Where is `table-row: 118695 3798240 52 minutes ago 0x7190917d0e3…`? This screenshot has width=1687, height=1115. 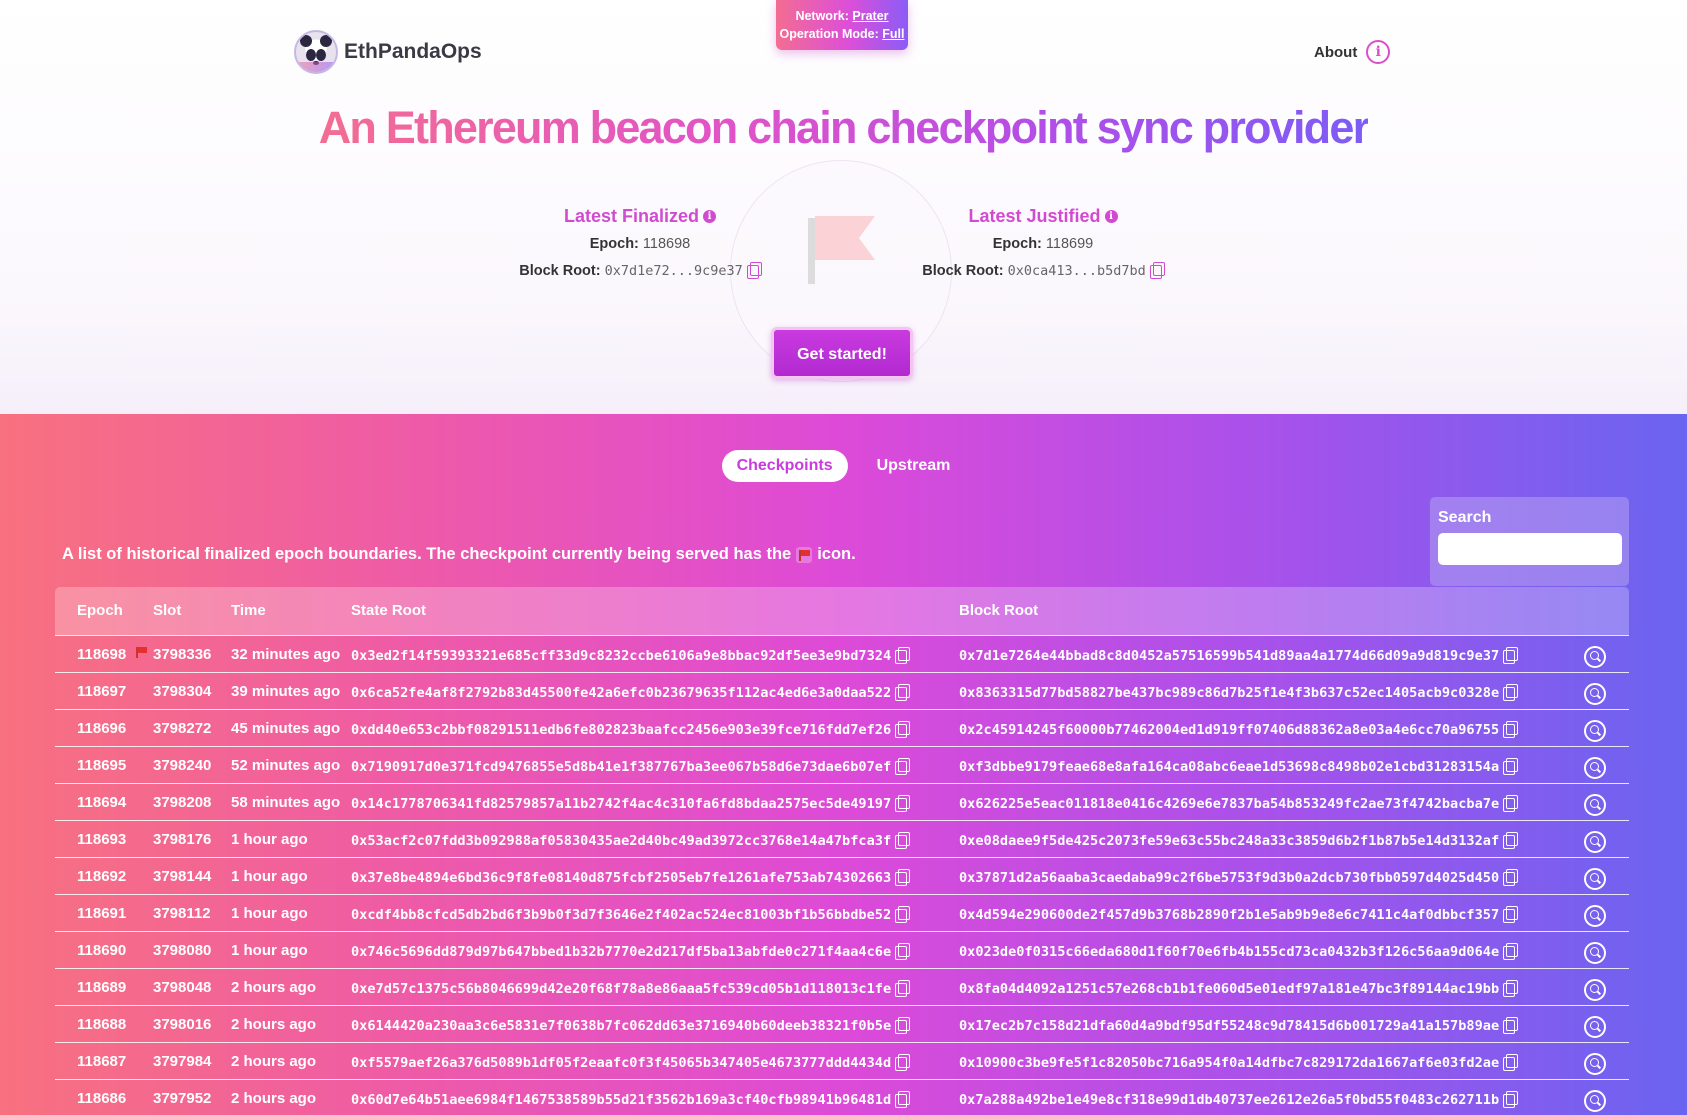
table-row: 118695 3798240 52 minutes ago 0x7190917d0e3… is located at coordinates (842, 764).